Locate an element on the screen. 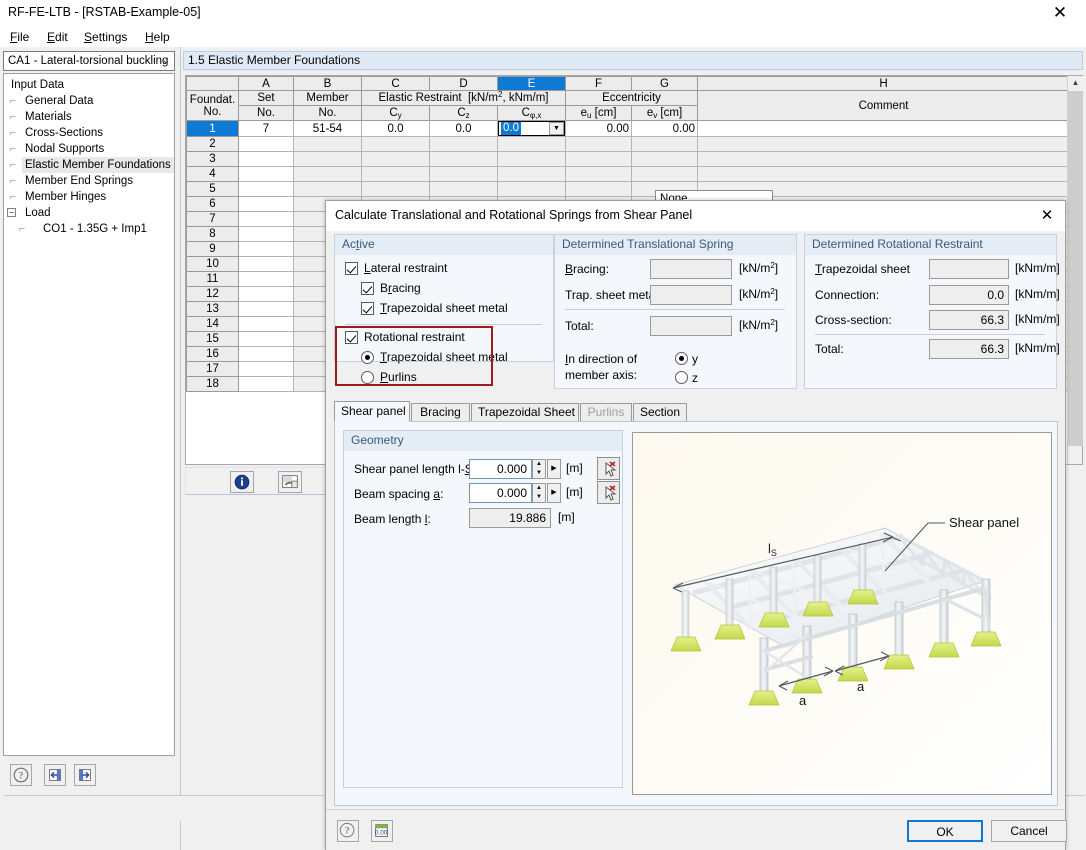 The width and height of the screenshot is (1086, 850). rot-purlins-radio is located at coordinates (367, 377).